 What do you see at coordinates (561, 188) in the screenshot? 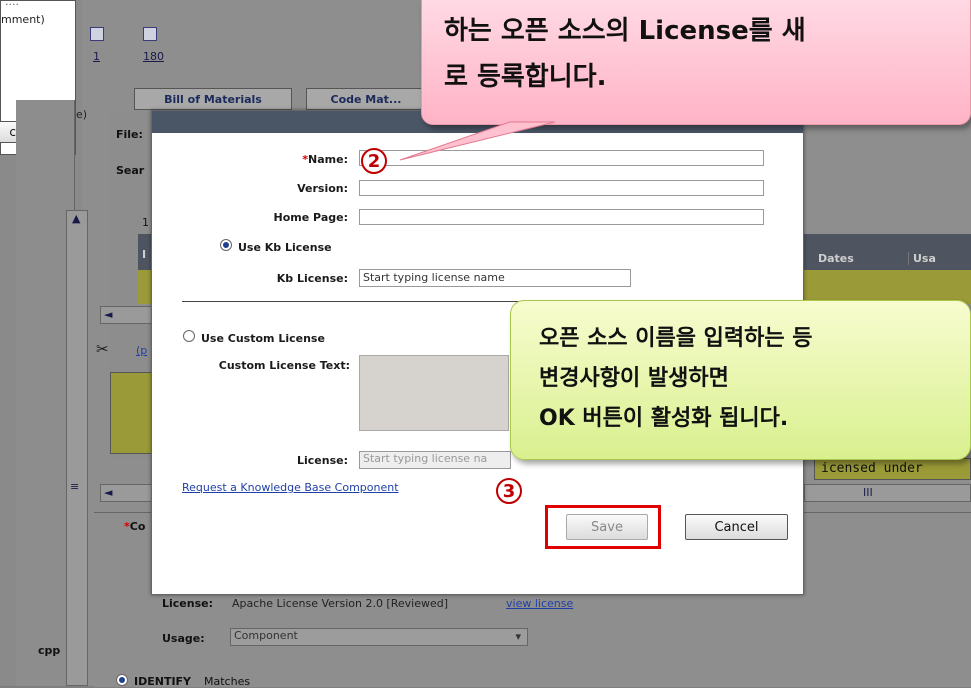
I see `version-field` at bounding box center [561, 188].